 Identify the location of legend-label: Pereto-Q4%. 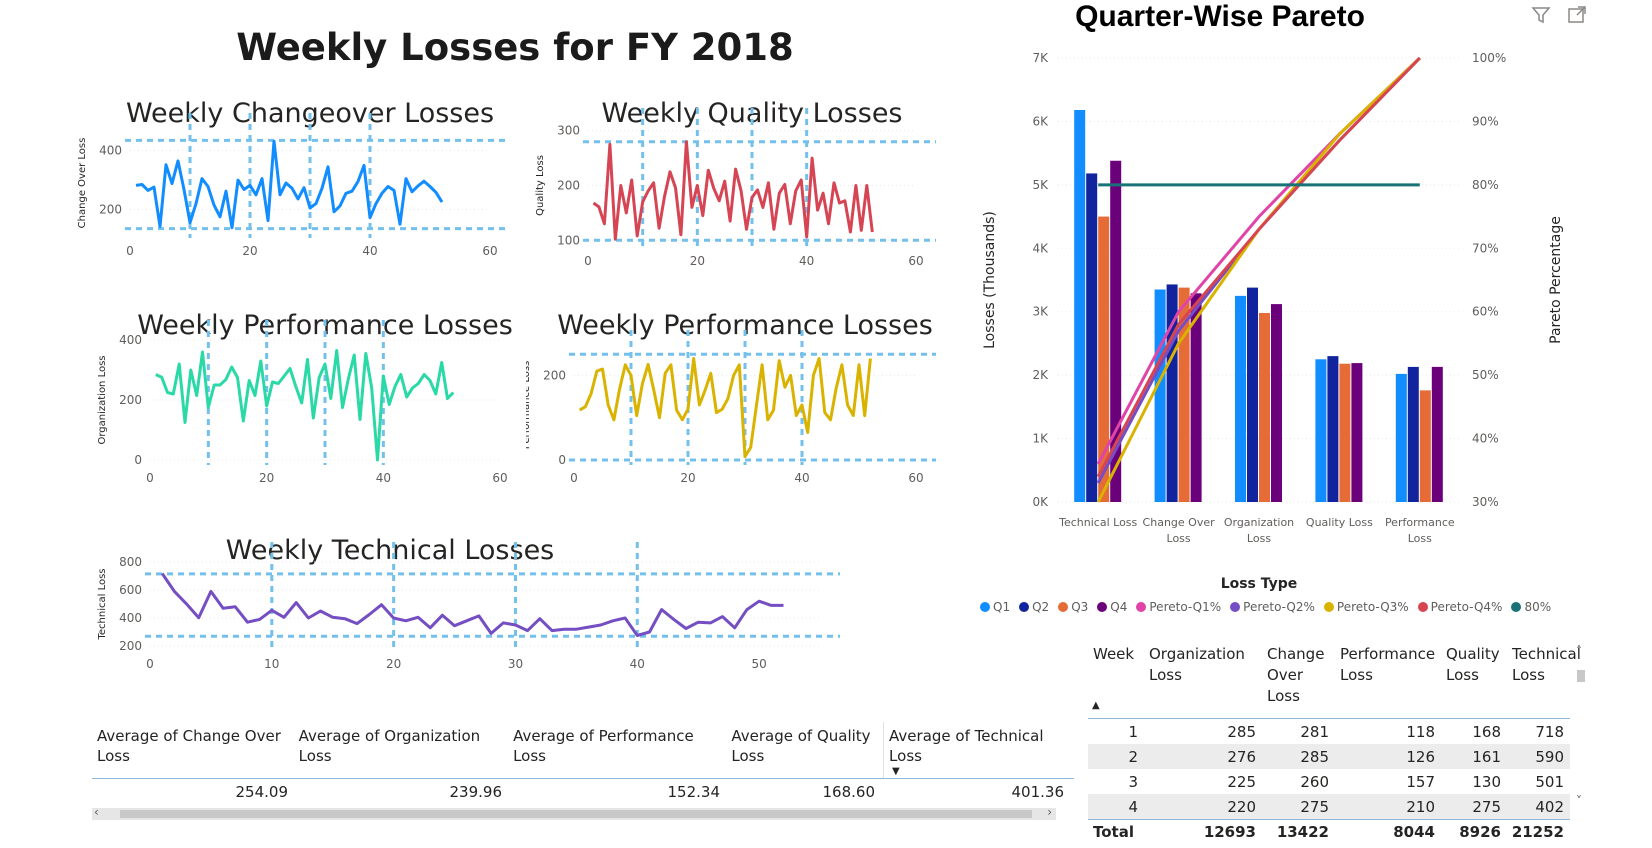
(1466, 607).